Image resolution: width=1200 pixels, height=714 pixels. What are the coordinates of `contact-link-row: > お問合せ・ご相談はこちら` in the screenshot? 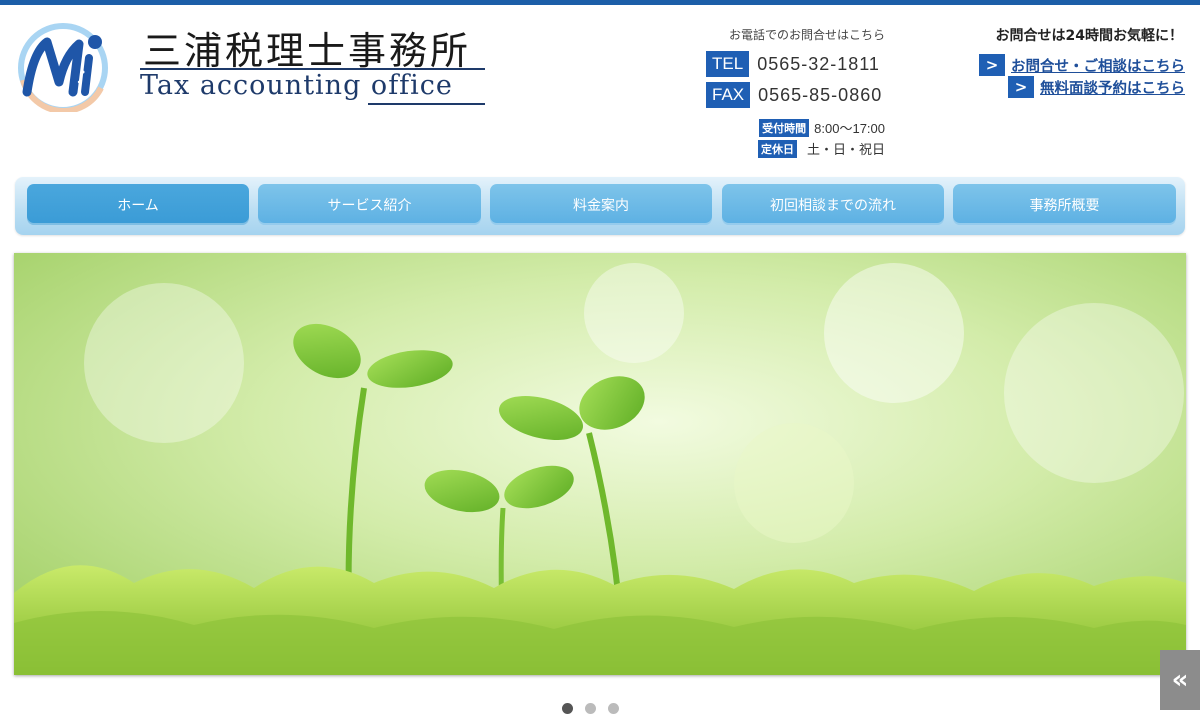 It's located at (1082, 65).